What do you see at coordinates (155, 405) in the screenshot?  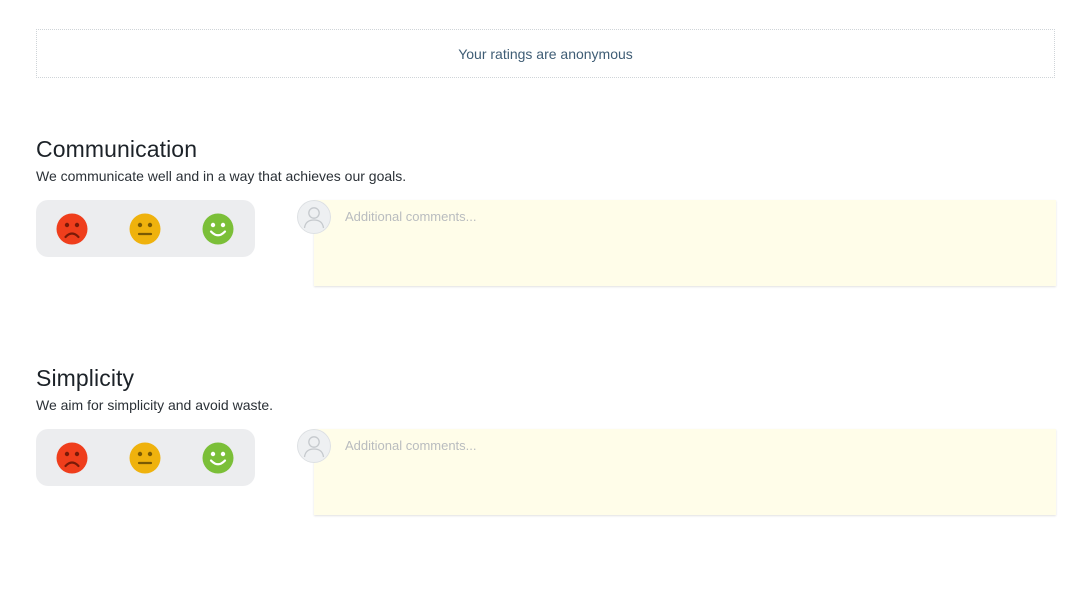 I see `section-description: We aim for simplicity and avoid waste.` at bounding box center [155, 405].